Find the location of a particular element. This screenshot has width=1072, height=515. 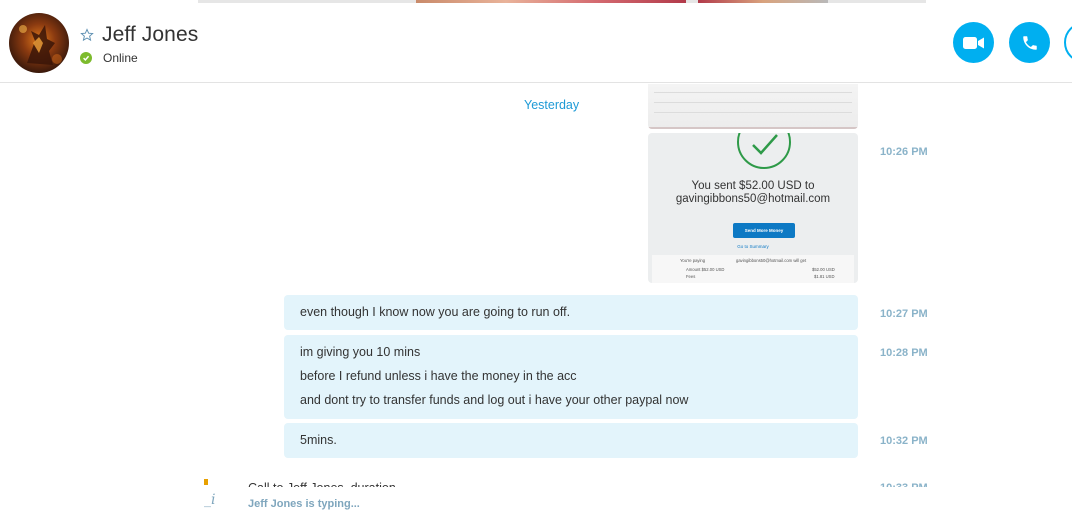

fee-row-value: gavingibbons50@hotmail.com will get is located at coordinates (771, 260).